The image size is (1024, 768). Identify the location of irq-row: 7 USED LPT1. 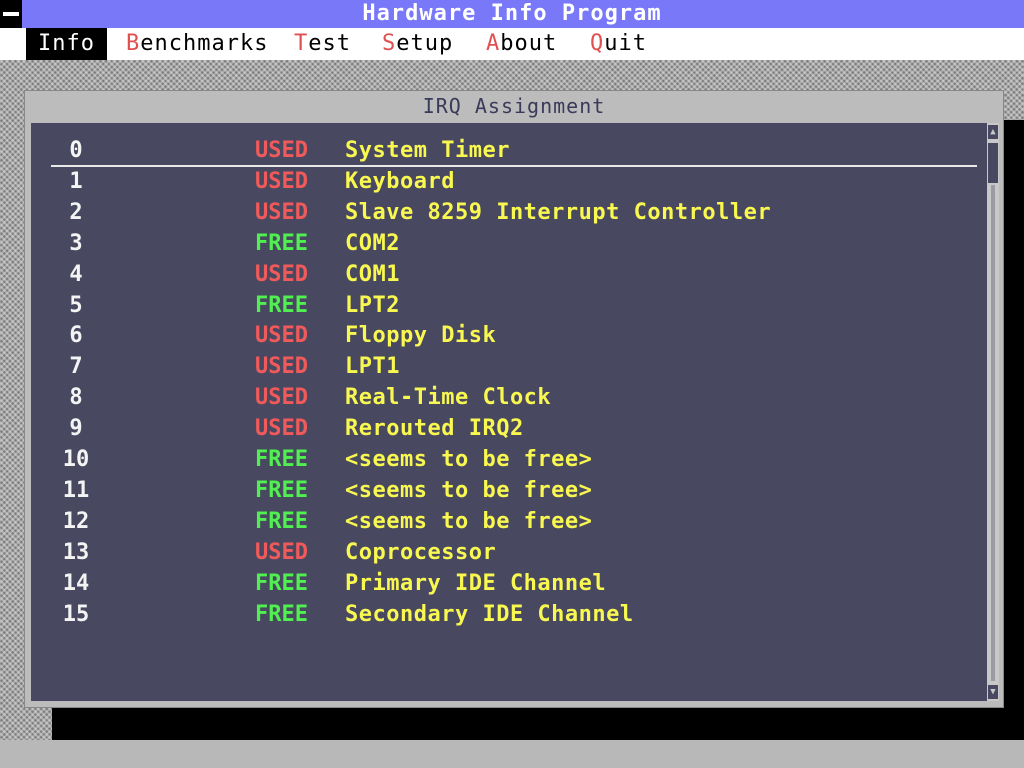
(501, 367).